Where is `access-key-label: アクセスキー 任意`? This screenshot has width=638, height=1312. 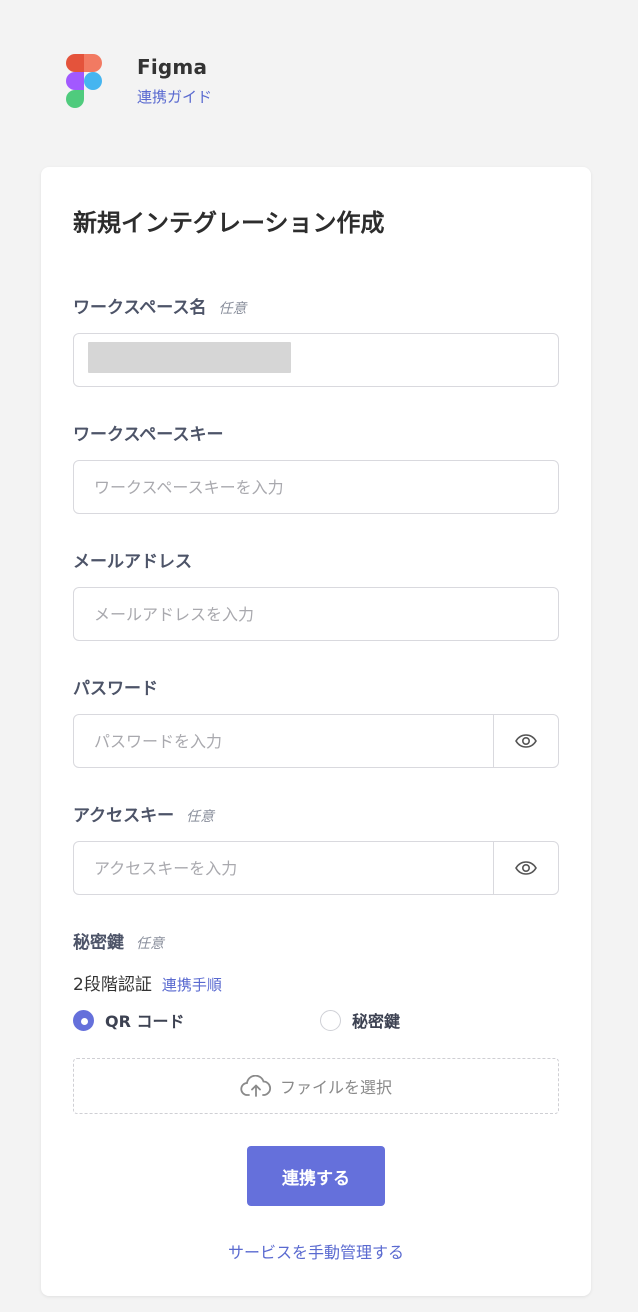 access-key-label: アクセスキー 任意 is located at coordinates (143, 813).